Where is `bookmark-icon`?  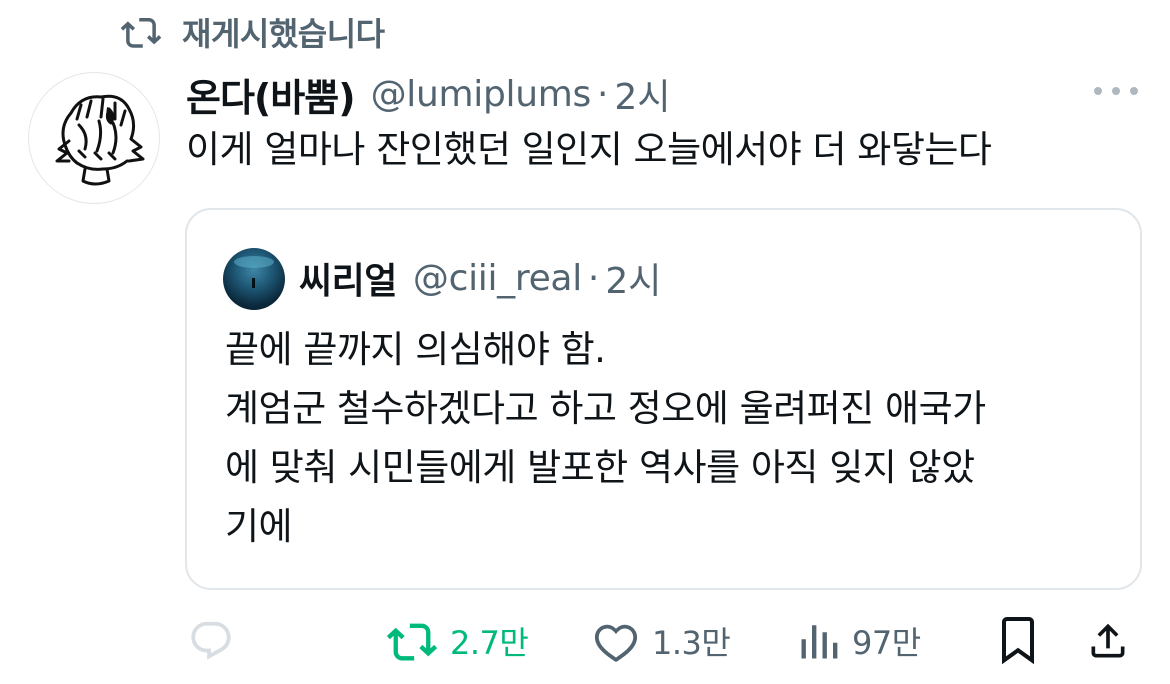 bookmark-icon is located at coordinates (1018, 641).